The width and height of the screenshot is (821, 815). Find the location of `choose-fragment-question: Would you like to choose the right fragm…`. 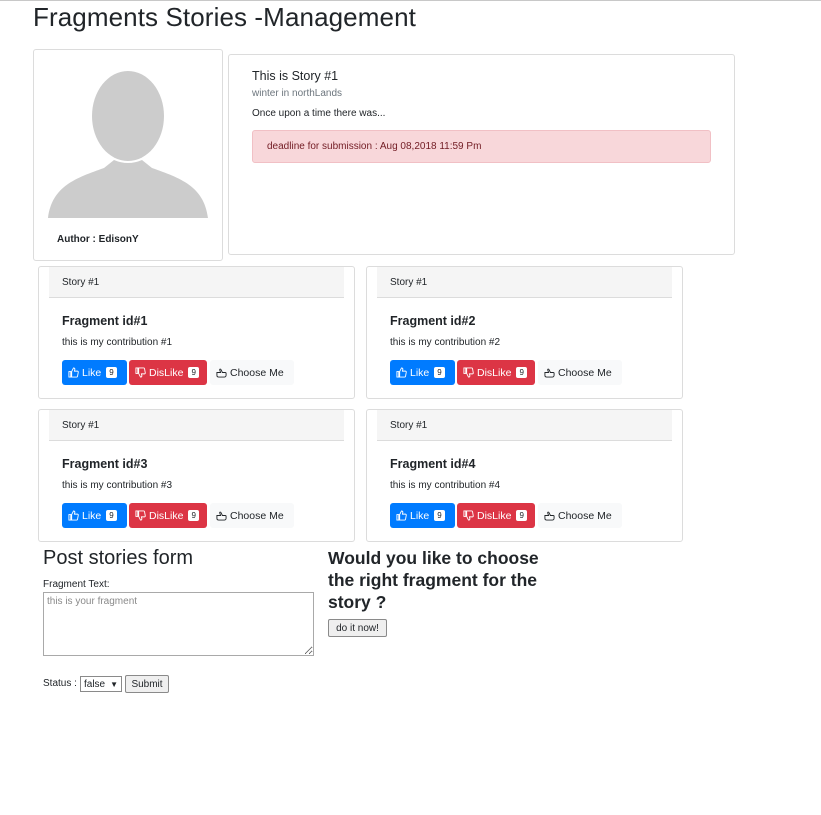

choose-fragment-question: Would you like to choose the right fragm… is located at coordinates (433, 580).